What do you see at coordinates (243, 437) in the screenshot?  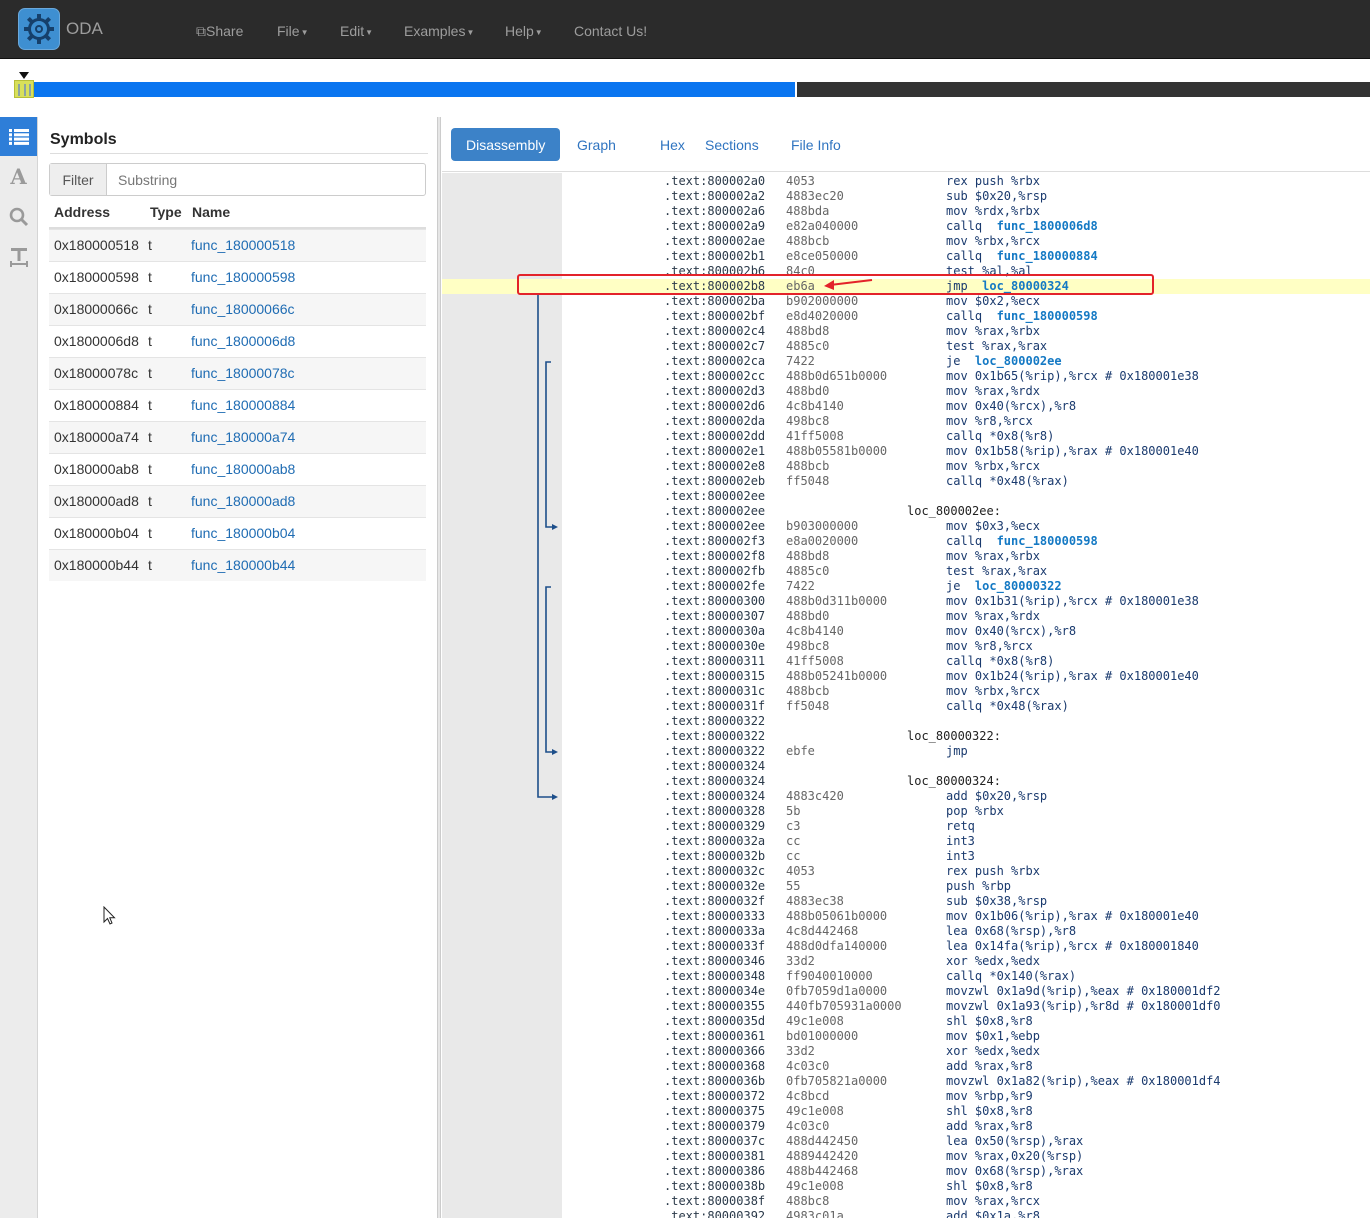 I see `symbol-name-link: func_180000a74` at bounding box center [243, 437].